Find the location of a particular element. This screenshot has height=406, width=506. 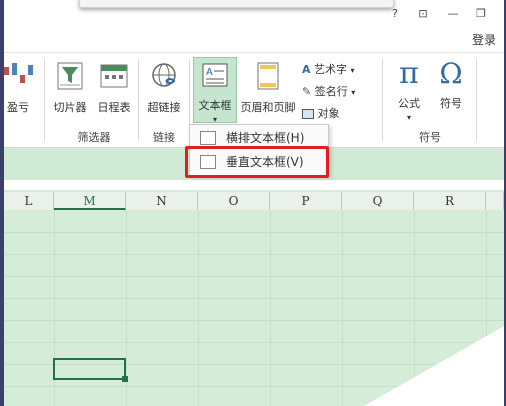

column-header-o: O is located at coordinates (234, 201).